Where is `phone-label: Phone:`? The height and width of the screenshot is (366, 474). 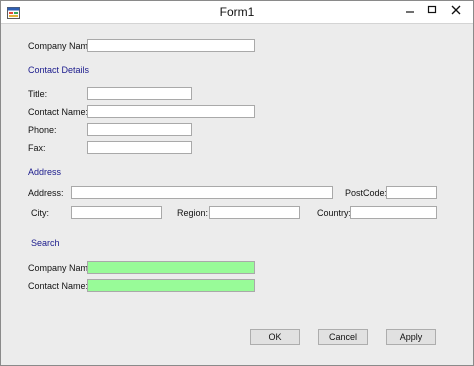 phone-label: Phone: is located at coordinates (42, 130).